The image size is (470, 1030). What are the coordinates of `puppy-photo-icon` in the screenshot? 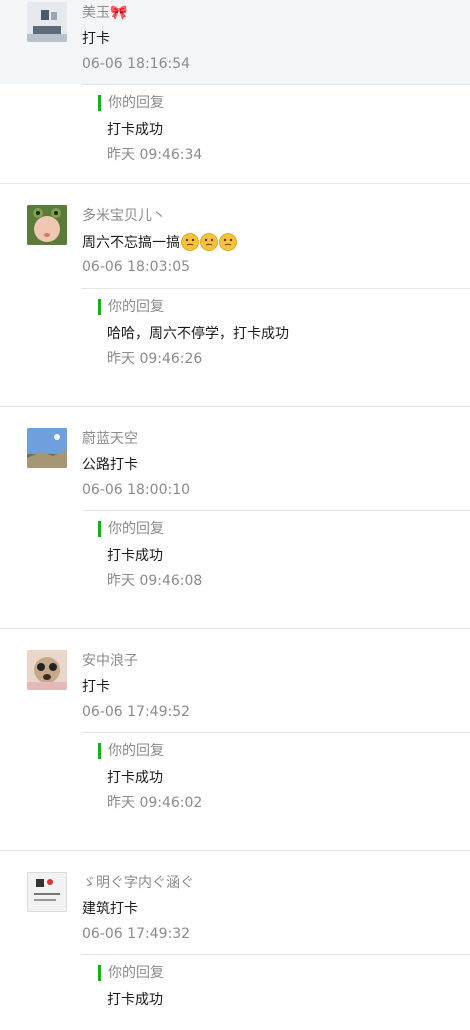 It's located at (47, 670).